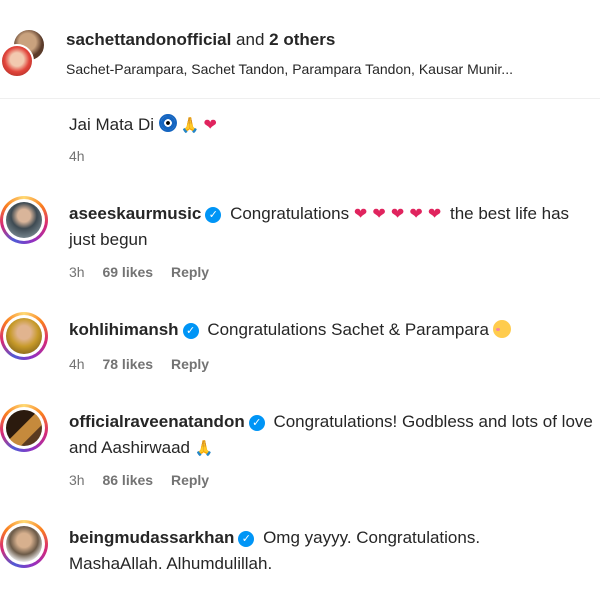 The image size is (600, 600). Describe the element at coordinates (501, 329) in the screenshot. I see `smiling-face-with-hearts-icon` at that location.